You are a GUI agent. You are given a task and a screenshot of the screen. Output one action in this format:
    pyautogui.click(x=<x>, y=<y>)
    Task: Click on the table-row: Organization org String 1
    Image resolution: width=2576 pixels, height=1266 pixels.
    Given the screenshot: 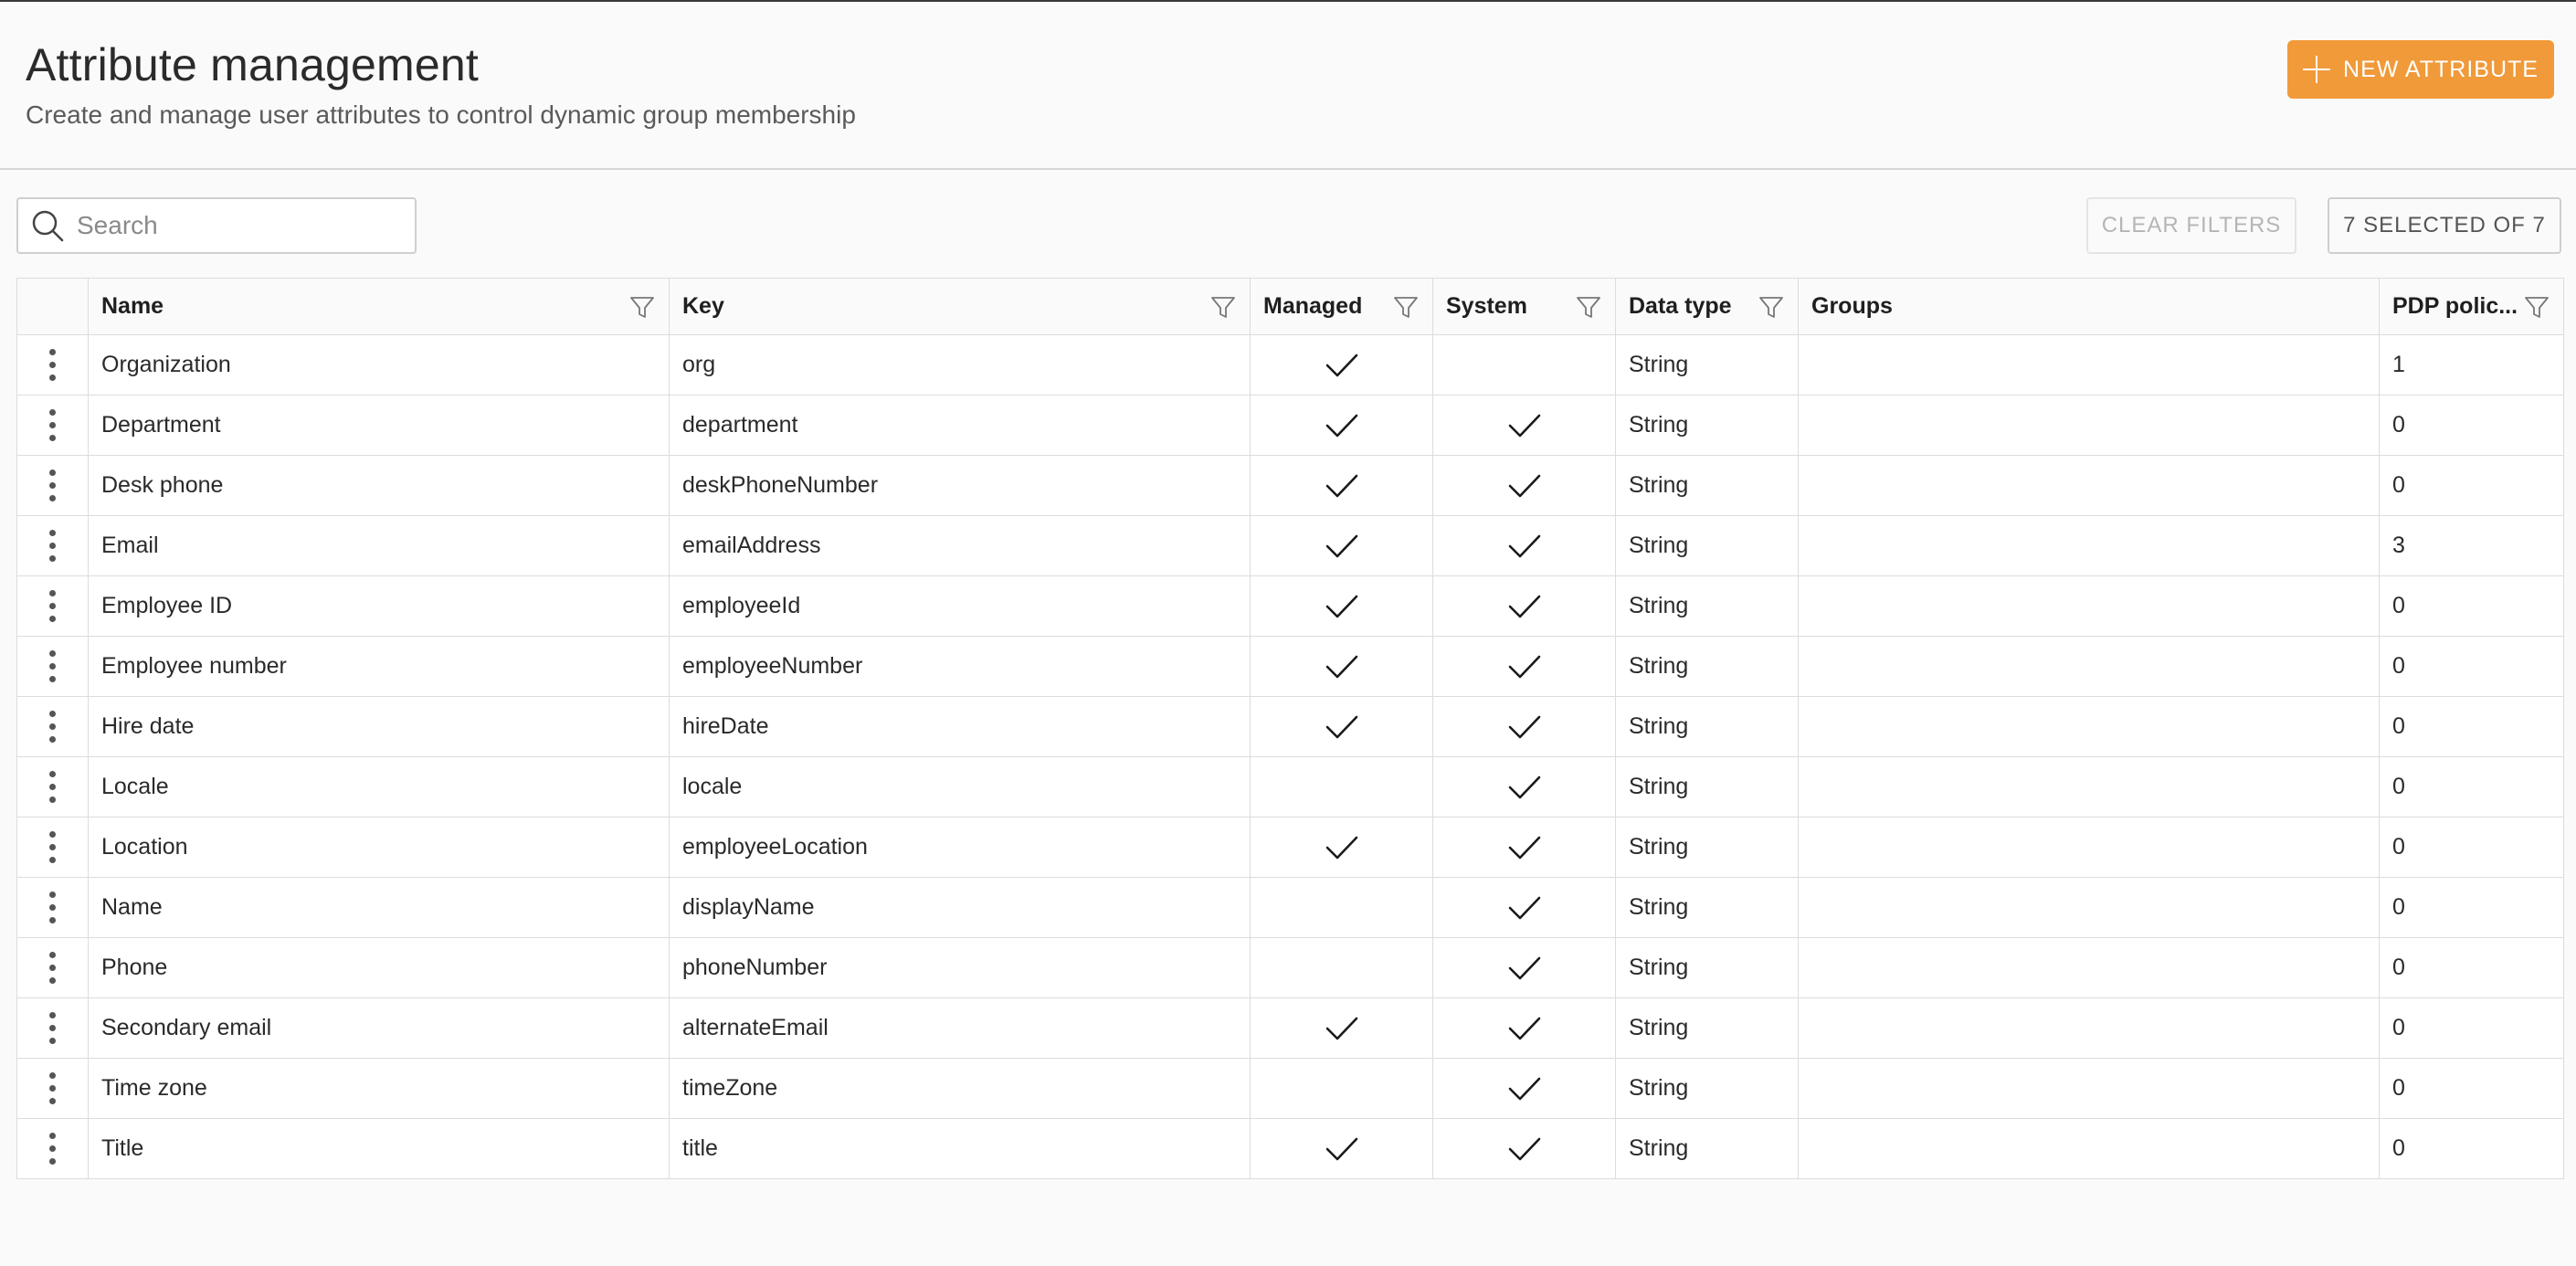 What is the action you would take?
    pyautogui.click(x=1290, y=365)
    